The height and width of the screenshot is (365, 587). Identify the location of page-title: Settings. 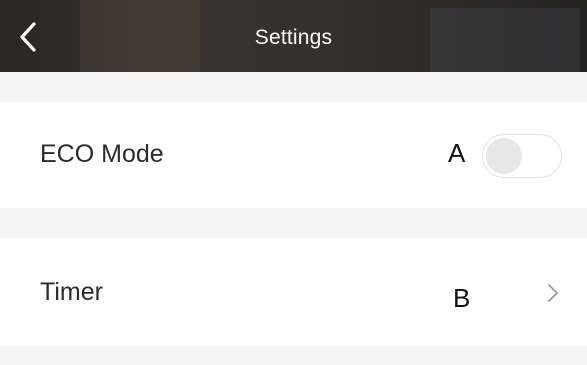
(293, 37).